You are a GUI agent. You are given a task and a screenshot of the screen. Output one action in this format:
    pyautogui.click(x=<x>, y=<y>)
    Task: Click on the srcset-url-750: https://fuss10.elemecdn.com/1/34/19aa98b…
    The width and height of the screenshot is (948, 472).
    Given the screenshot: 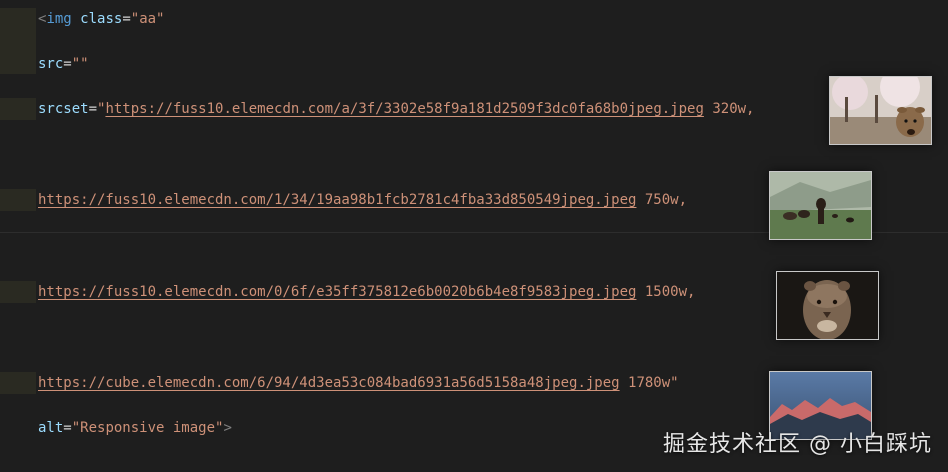 What is the action you would take?
    pyautogui.click(x=337, y=200)
    